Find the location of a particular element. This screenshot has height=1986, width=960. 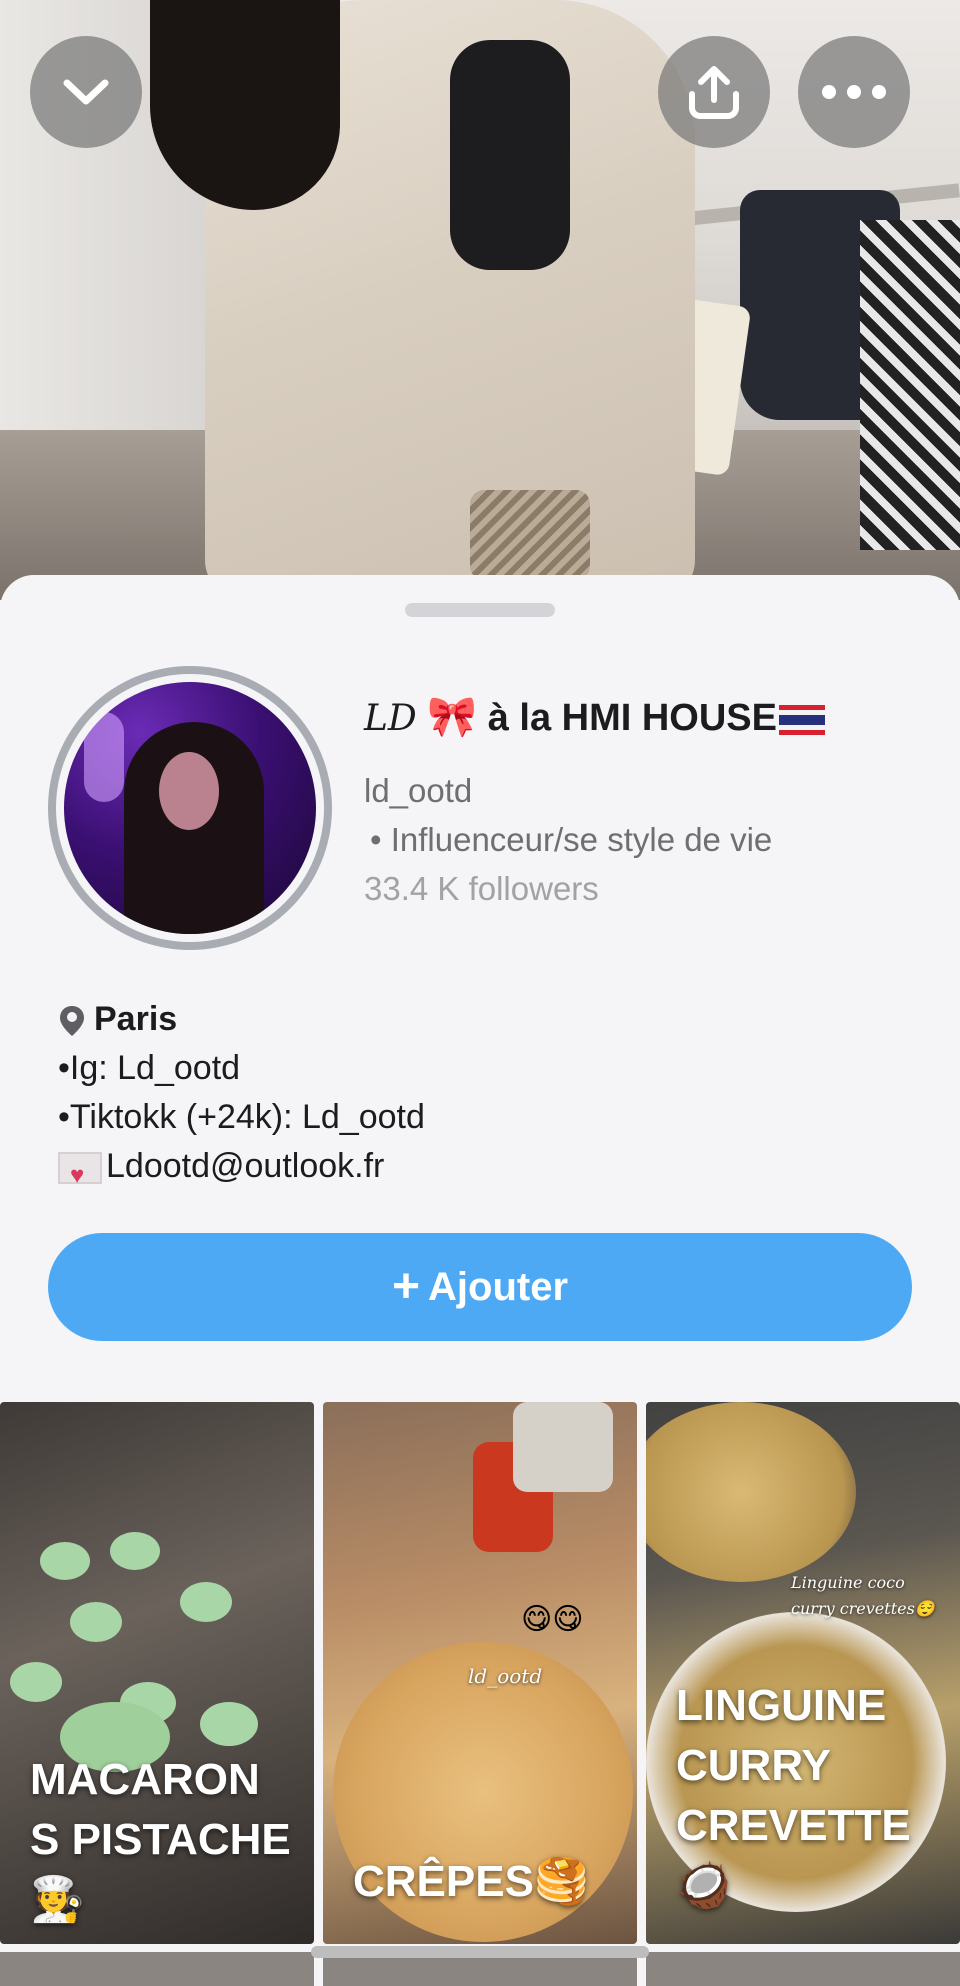

story-watermark: ld_ootd is located at coordinates (505, 1676).